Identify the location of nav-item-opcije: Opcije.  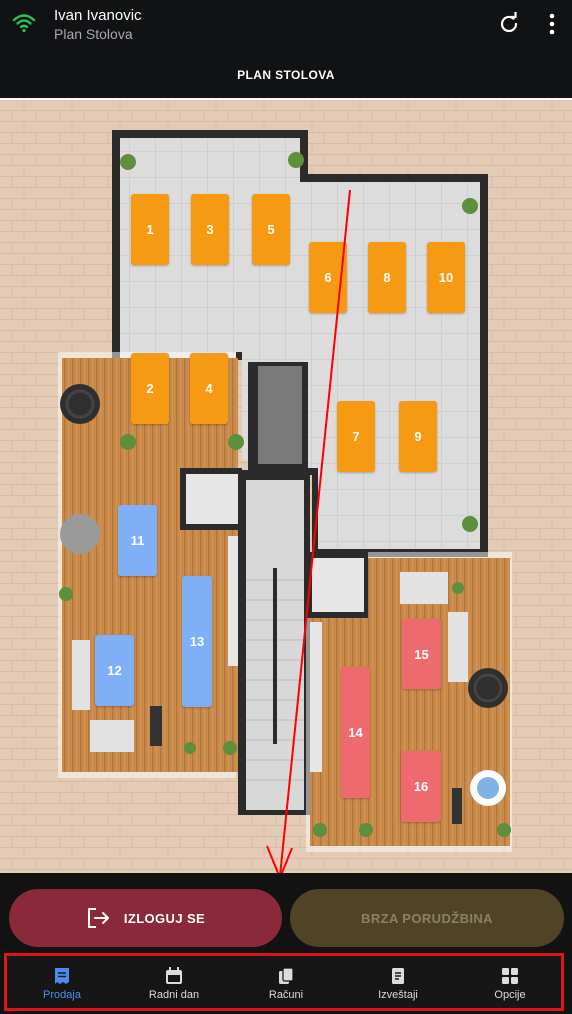
(510, 983).